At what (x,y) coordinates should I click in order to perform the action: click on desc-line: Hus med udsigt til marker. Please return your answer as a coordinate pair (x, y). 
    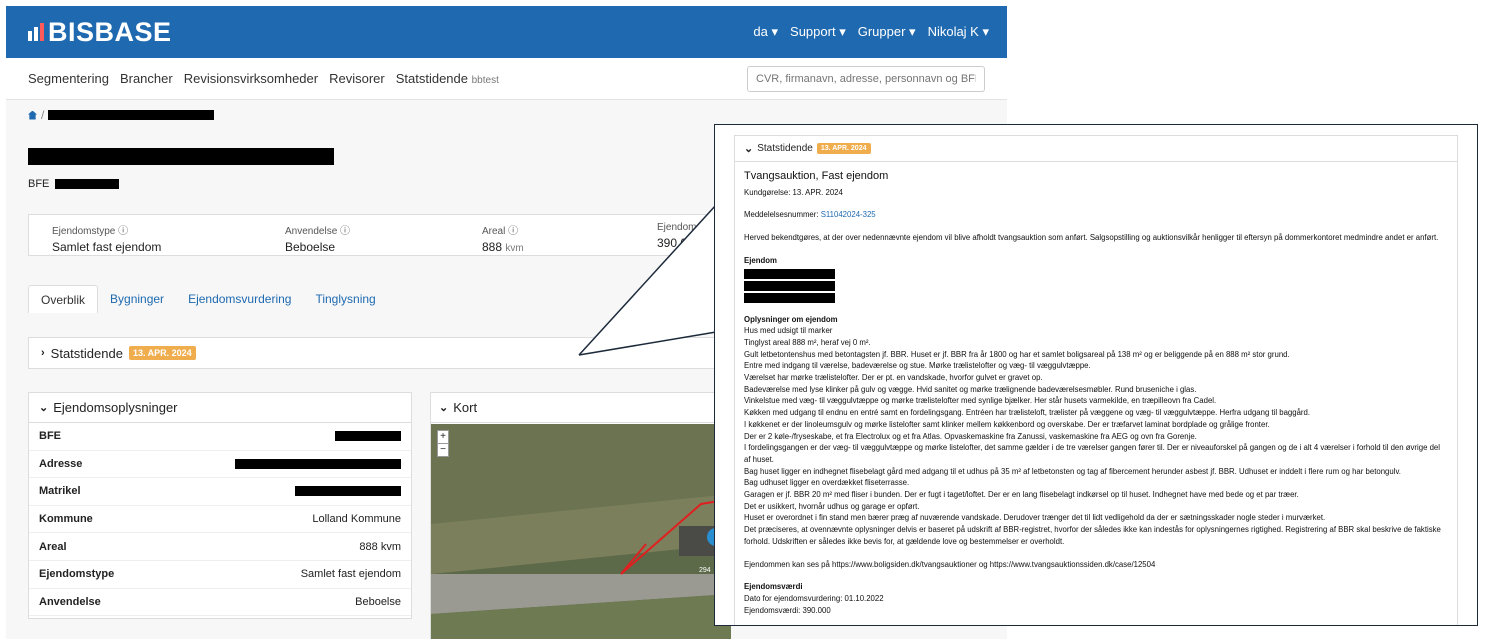
    Looking at the image, I should click on (788, 331).